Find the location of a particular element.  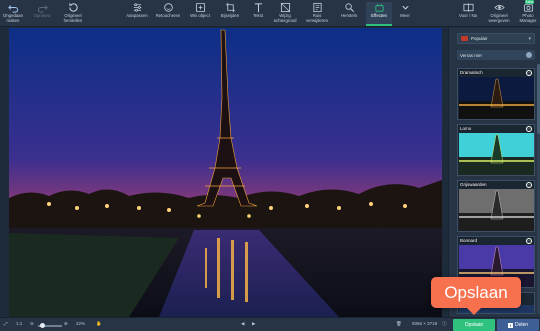

effect-collection-select: Populair ▾ is located at coordinates (496, 38).